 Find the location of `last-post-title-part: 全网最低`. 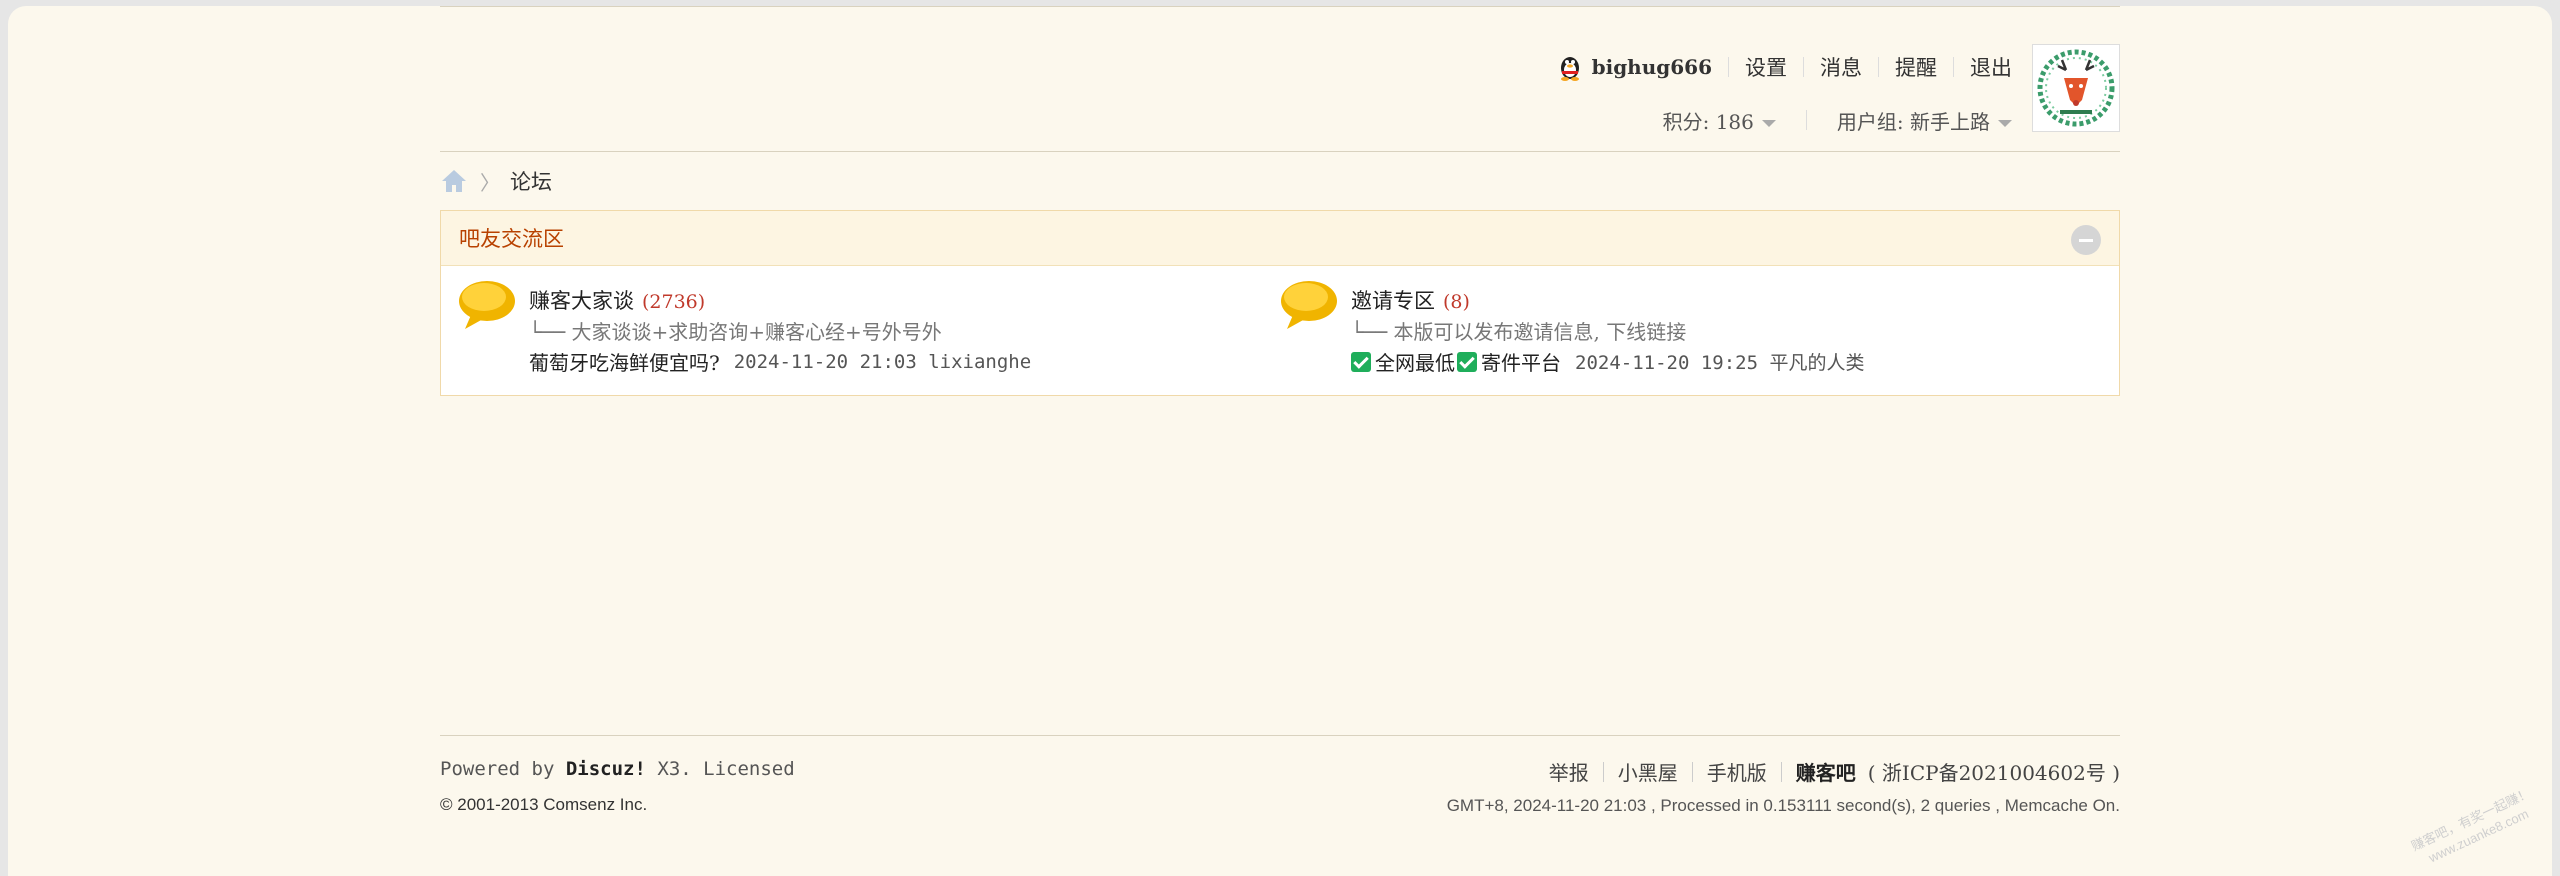

last-post-title-part: 全网最低 is located at coordinates (1415, 363).